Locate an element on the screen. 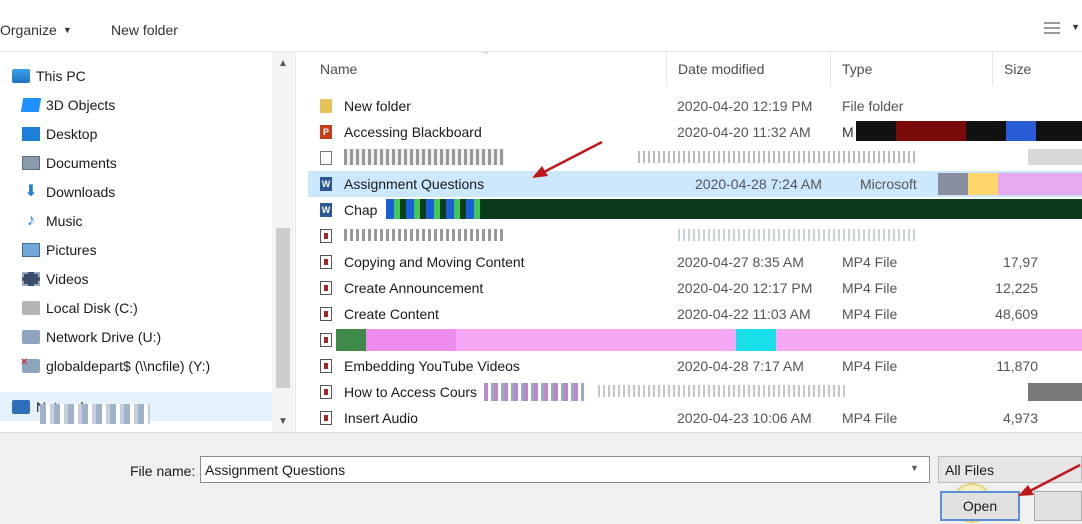 The width and height of the screenshot is (1082, 524). nav-item-label: Videos is located at coordinates (67, 278).